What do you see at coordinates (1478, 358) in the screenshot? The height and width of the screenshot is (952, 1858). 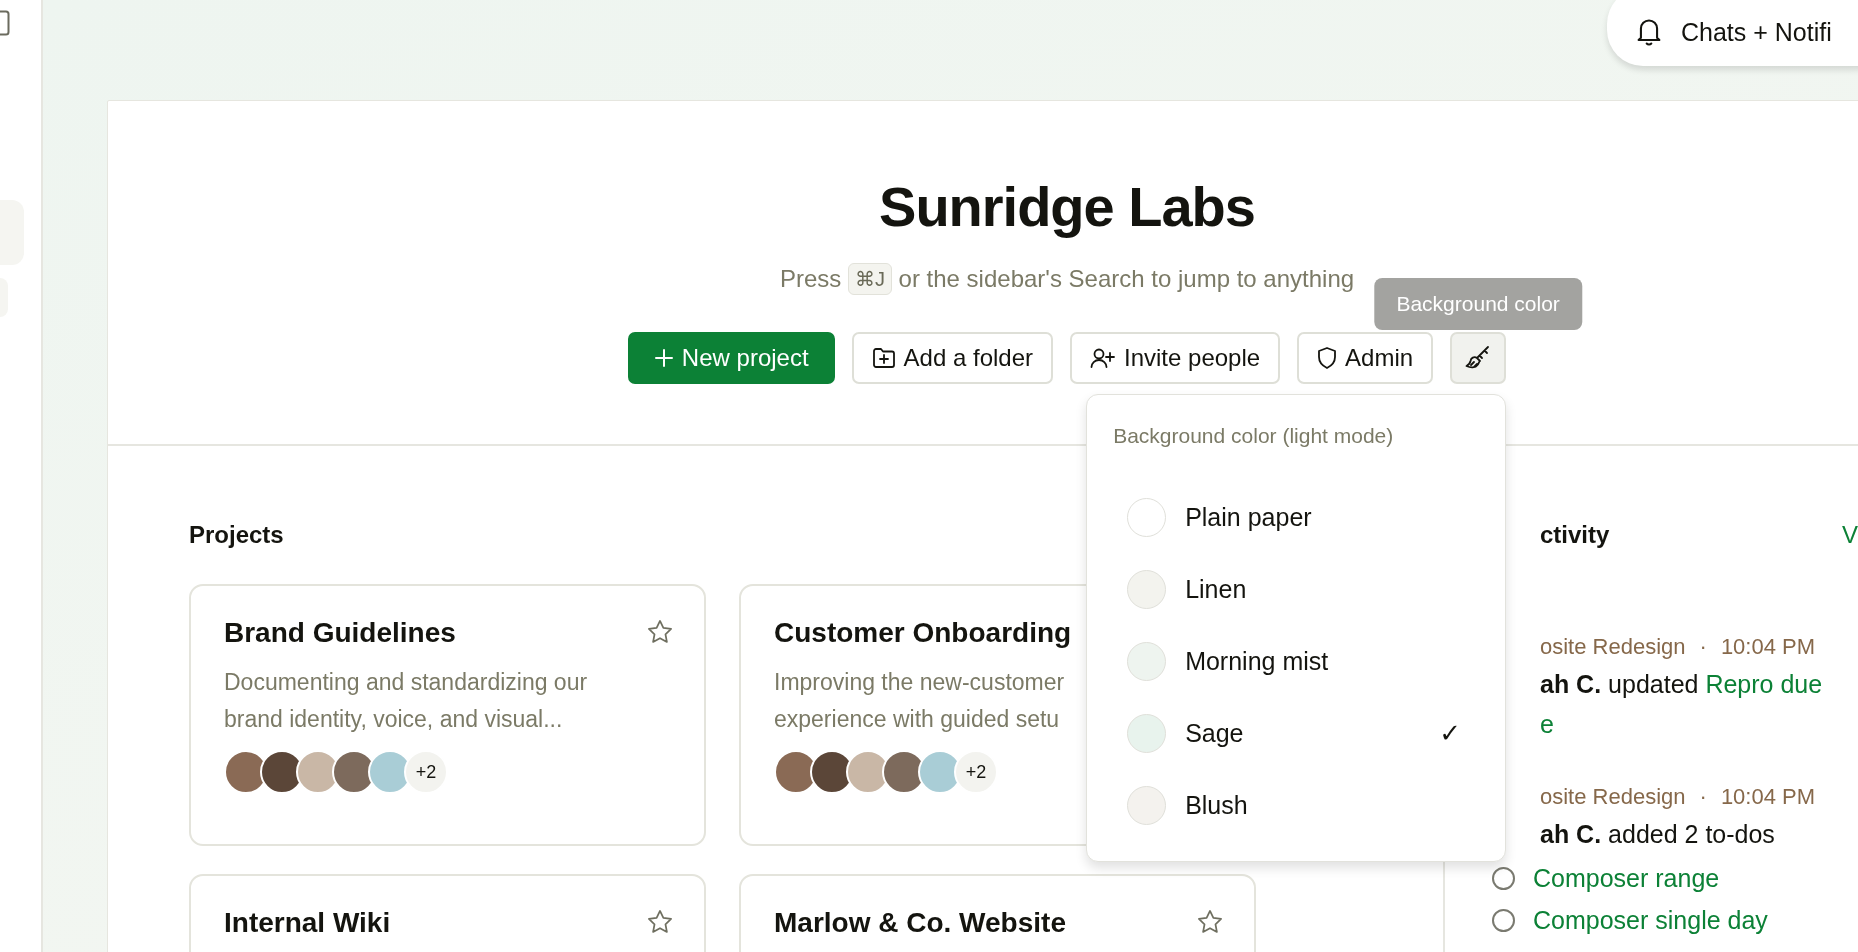 I see `background-color-button` at bounding box center [1478, 358].